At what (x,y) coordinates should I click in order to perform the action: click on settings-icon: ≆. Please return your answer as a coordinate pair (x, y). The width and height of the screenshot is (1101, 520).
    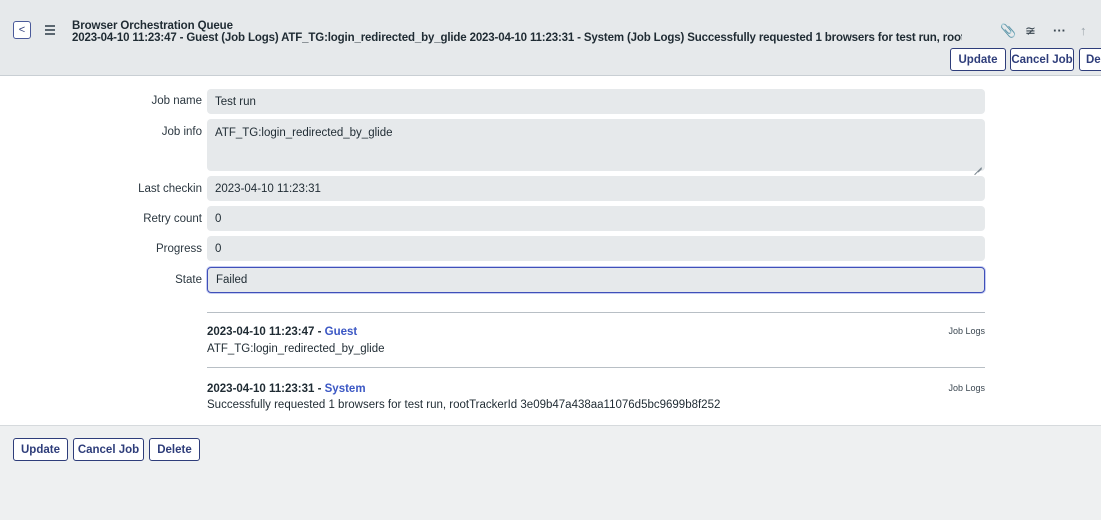
    Looking at the image, I should click on (1030, 31).